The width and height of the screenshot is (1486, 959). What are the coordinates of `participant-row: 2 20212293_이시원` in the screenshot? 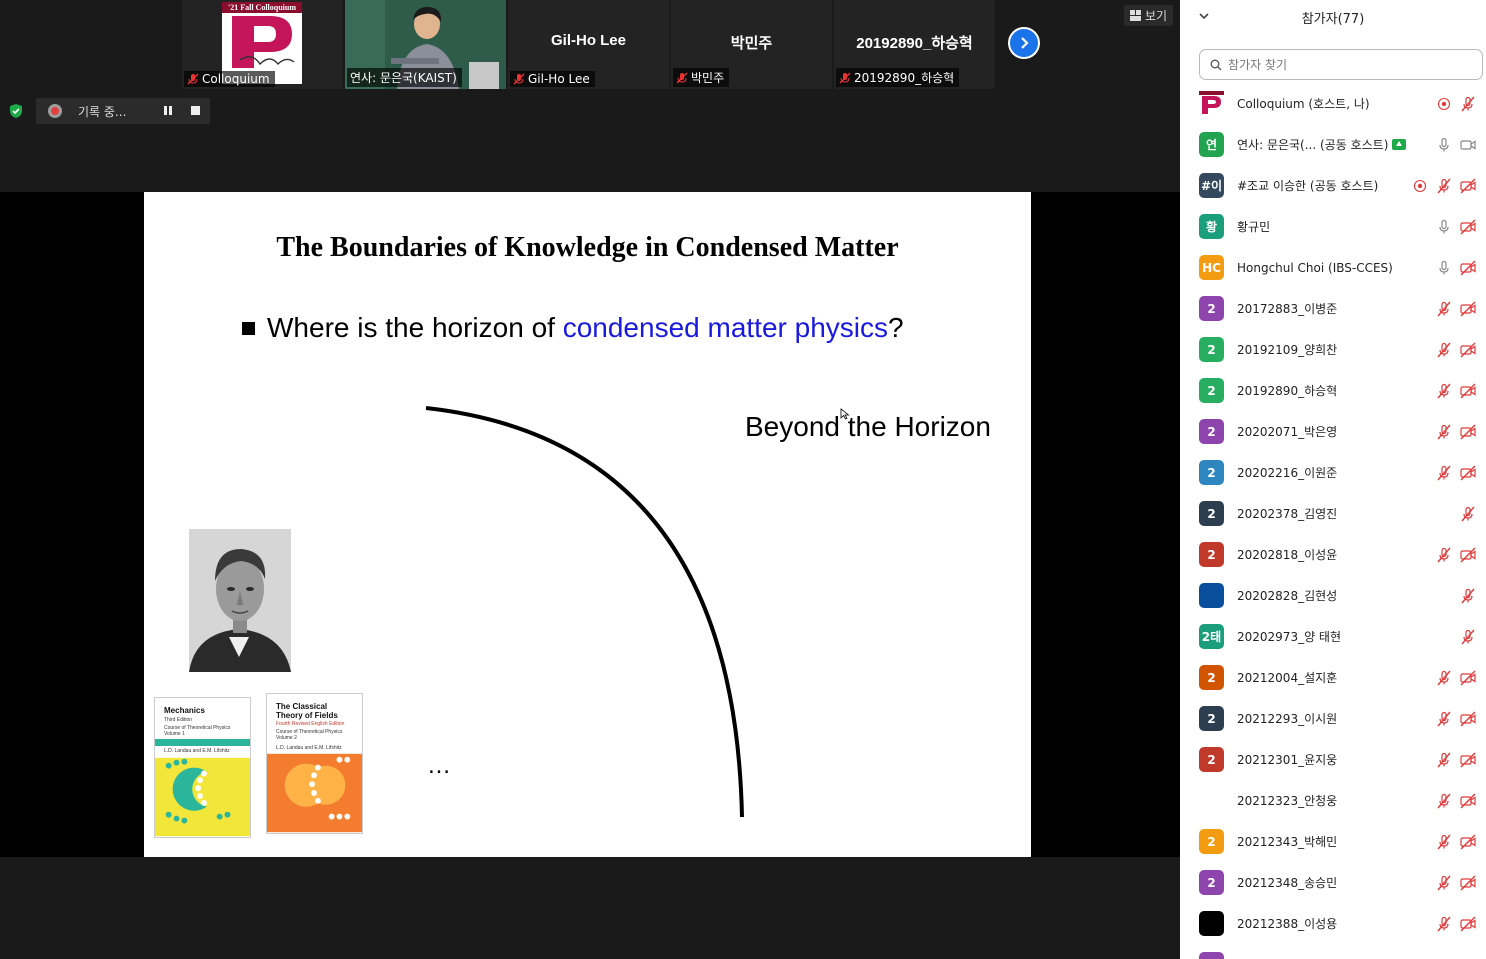 It's located at (1333, 718).